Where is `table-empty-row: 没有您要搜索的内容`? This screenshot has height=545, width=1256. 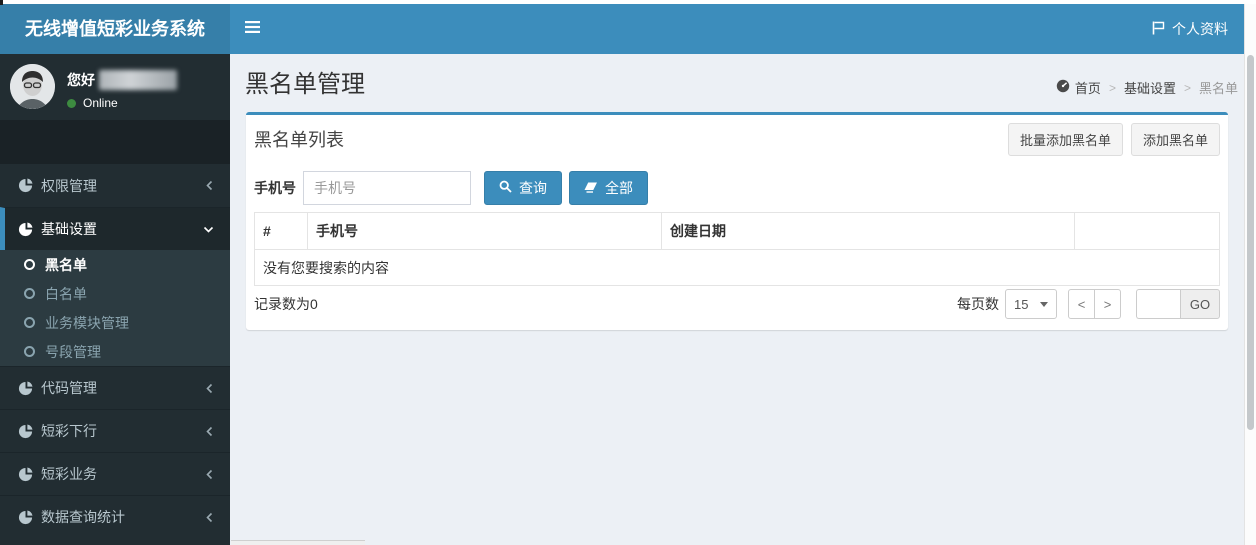
table-empty-row: 没有您要搜索的内容 is located at coordinates (737, 267).